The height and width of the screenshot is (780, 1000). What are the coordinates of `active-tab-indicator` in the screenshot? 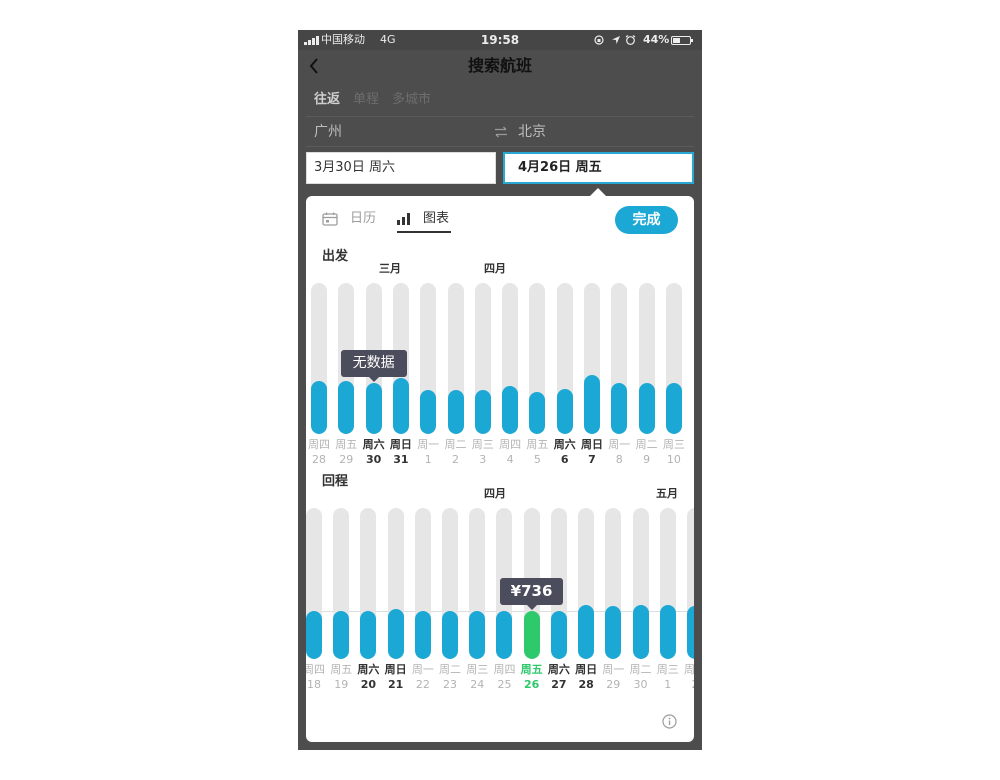 It's located at (424, 232).